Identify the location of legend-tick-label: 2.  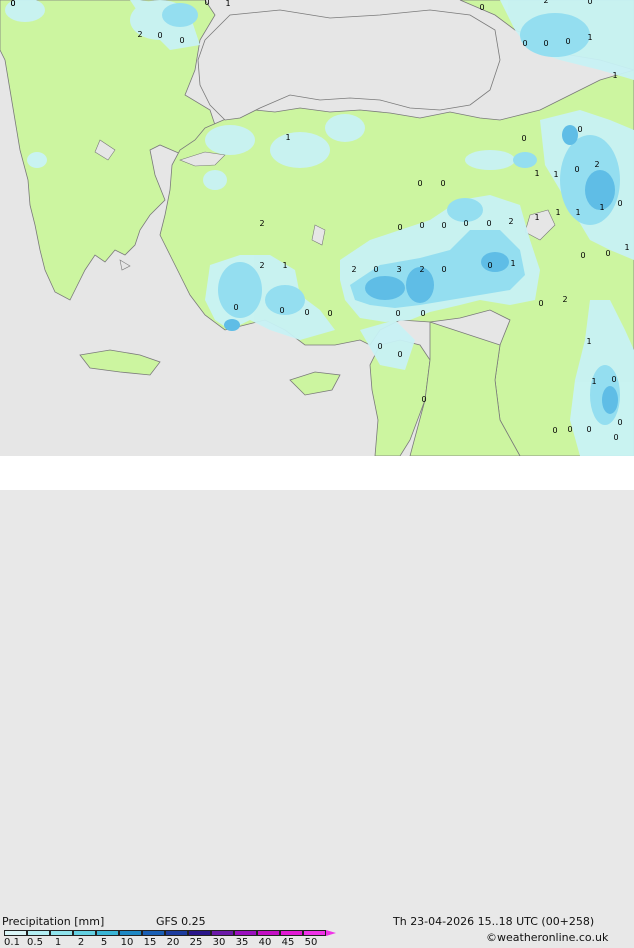
(81, 942).